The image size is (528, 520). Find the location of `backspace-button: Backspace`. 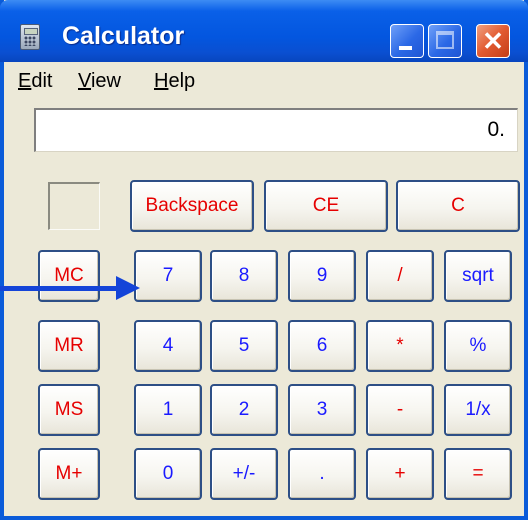

backspace-button: Backspace is located at coordinates (192, 206).